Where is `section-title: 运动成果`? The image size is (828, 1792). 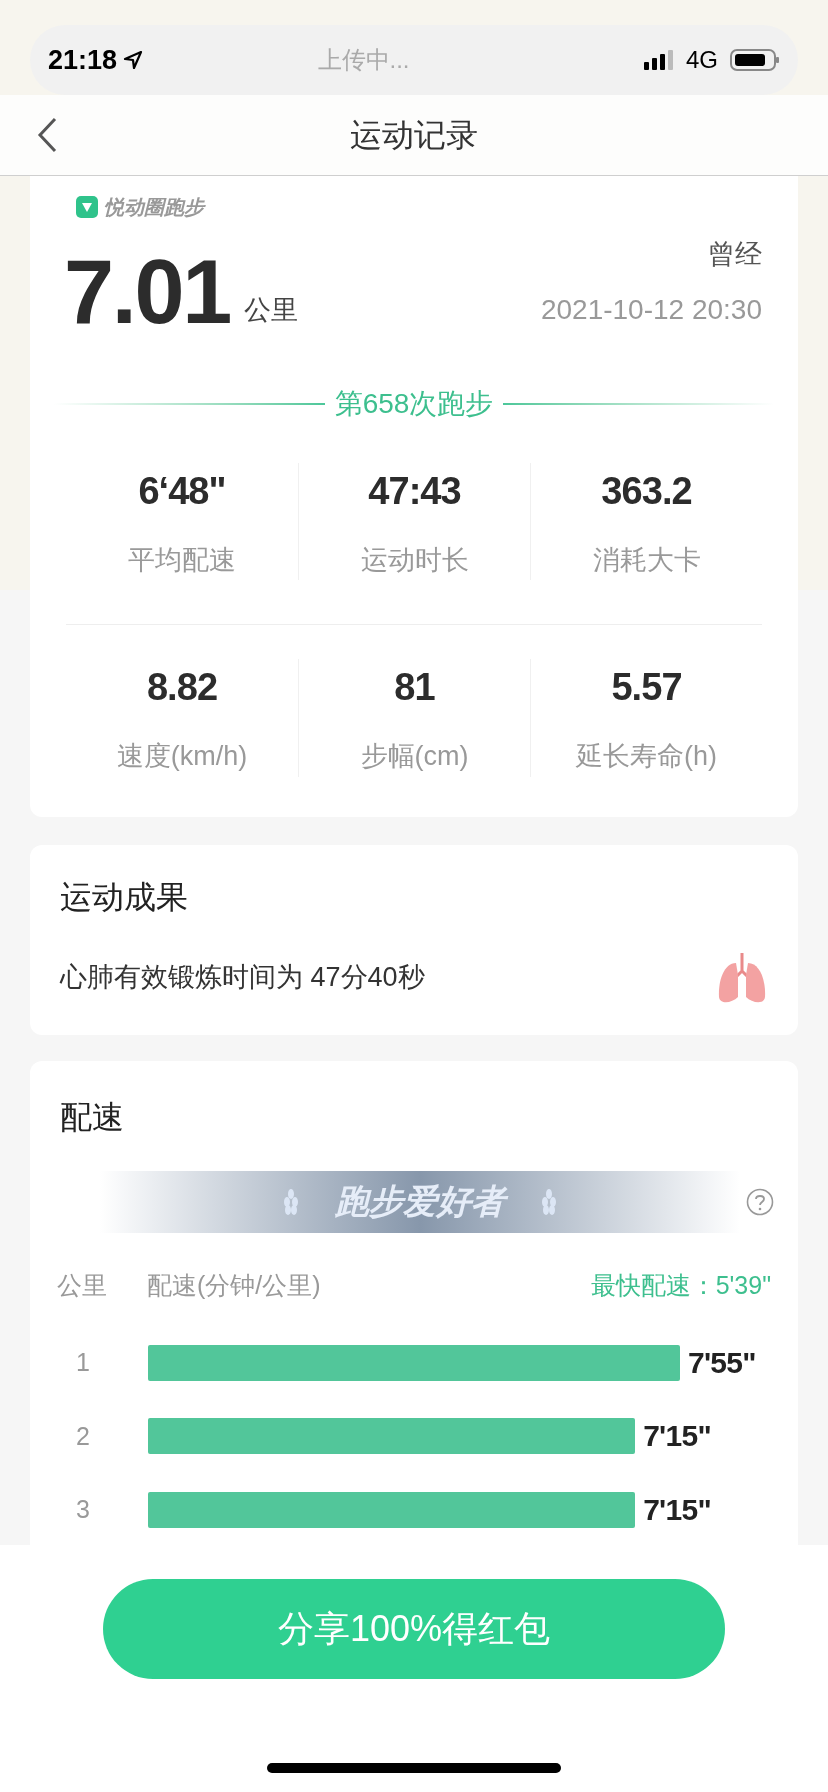
section-title: 运动成果 is located at coordinates (124, 897).